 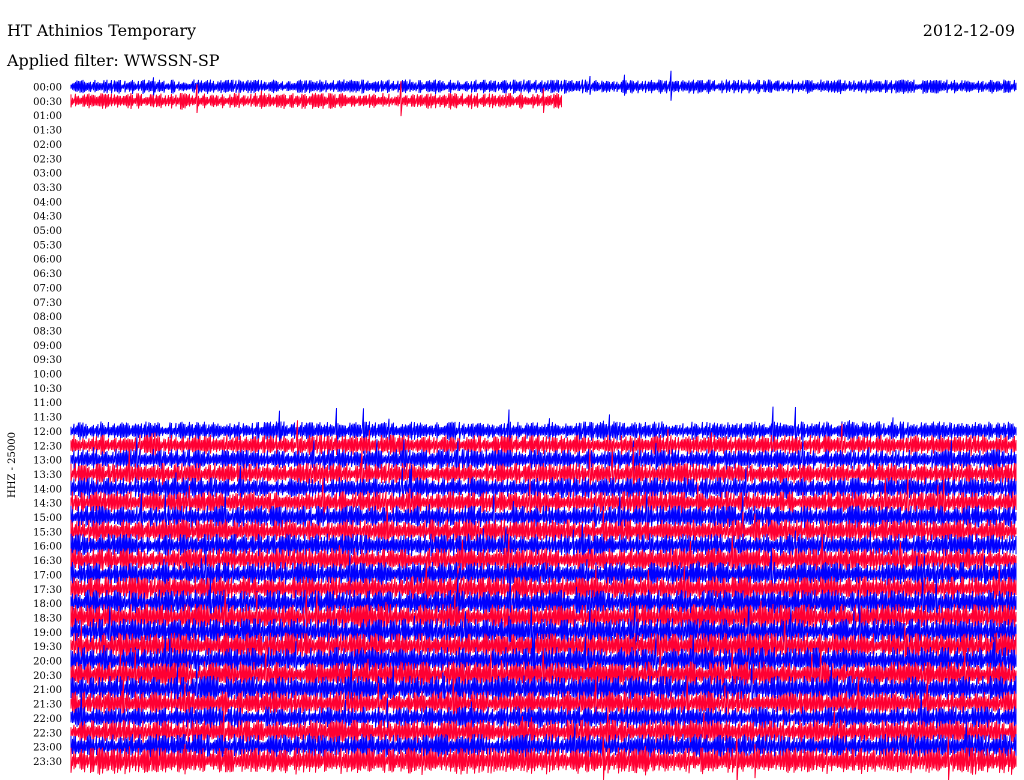 I want to click on y-tick-label: 06:00, so click(x=47, y=260).